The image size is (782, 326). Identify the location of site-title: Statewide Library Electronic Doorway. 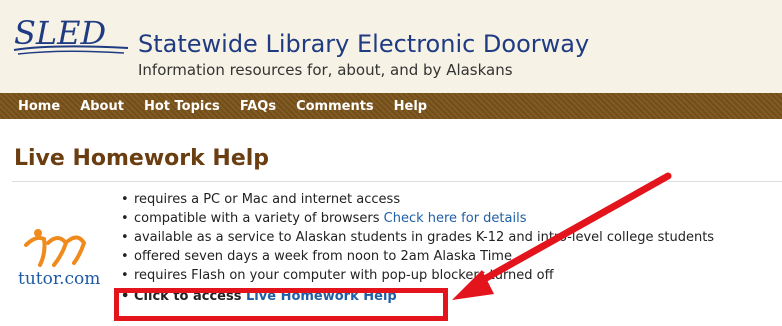
(364, 44).